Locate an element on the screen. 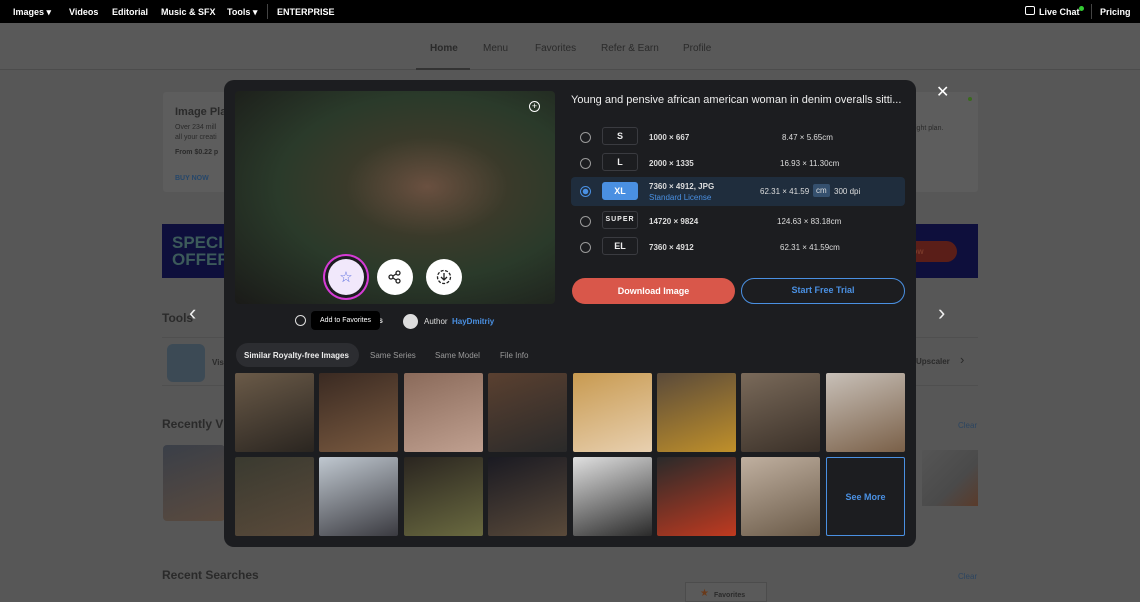  active-indicator is located at coordinates (443, 69).